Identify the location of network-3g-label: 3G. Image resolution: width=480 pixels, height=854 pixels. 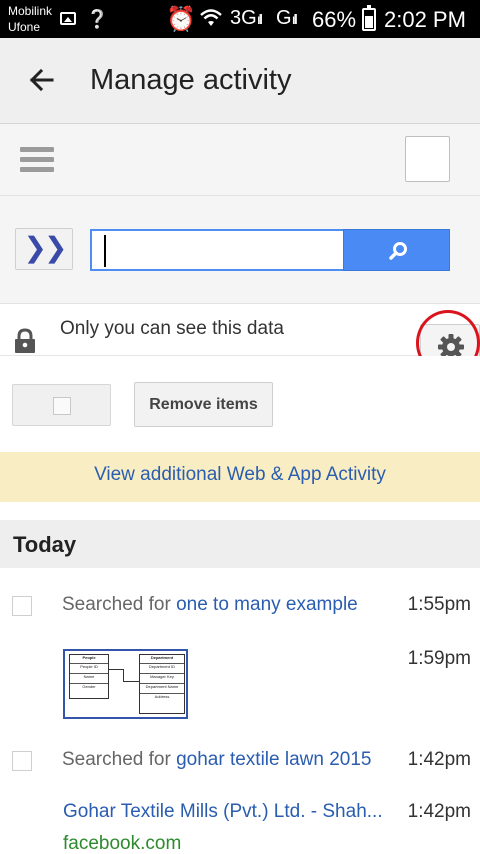
(243, 18).